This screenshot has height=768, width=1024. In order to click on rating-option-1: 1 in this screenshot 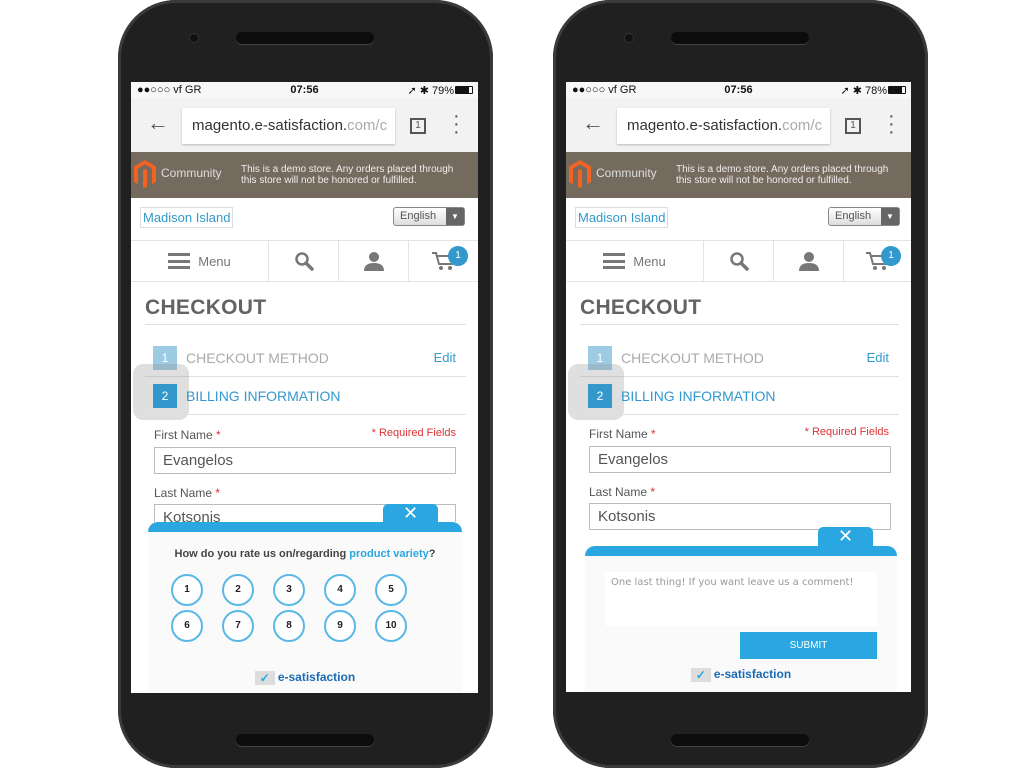, I will do `click(187, 590)`.